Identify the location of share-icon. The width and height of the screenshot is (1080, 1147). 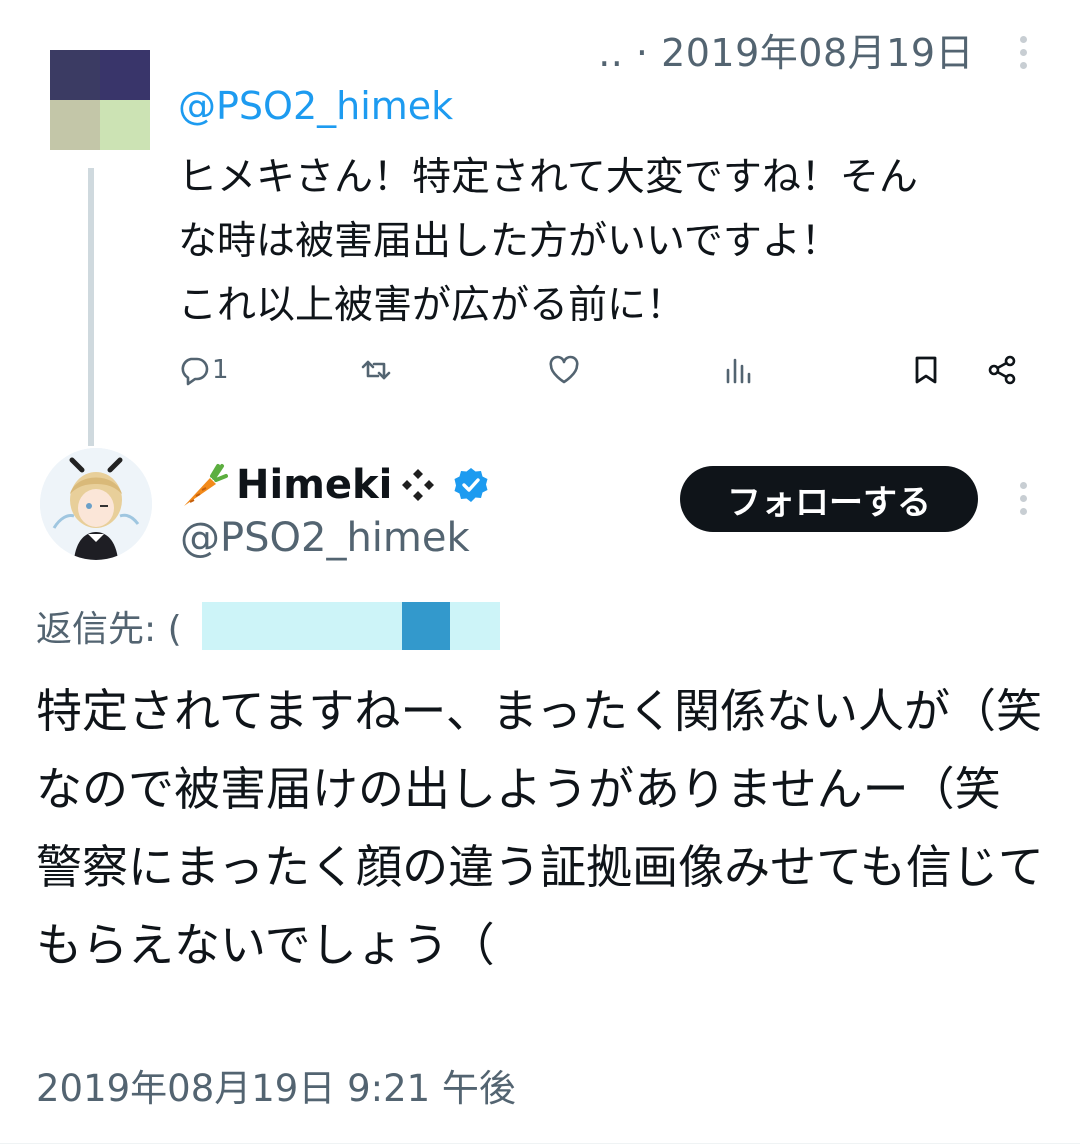
(1002, 370).